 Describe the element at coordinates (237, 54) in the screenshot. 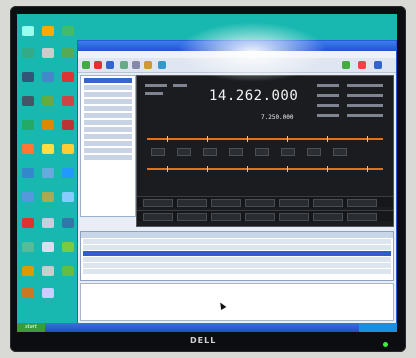

I see `window-menubar` at that location.